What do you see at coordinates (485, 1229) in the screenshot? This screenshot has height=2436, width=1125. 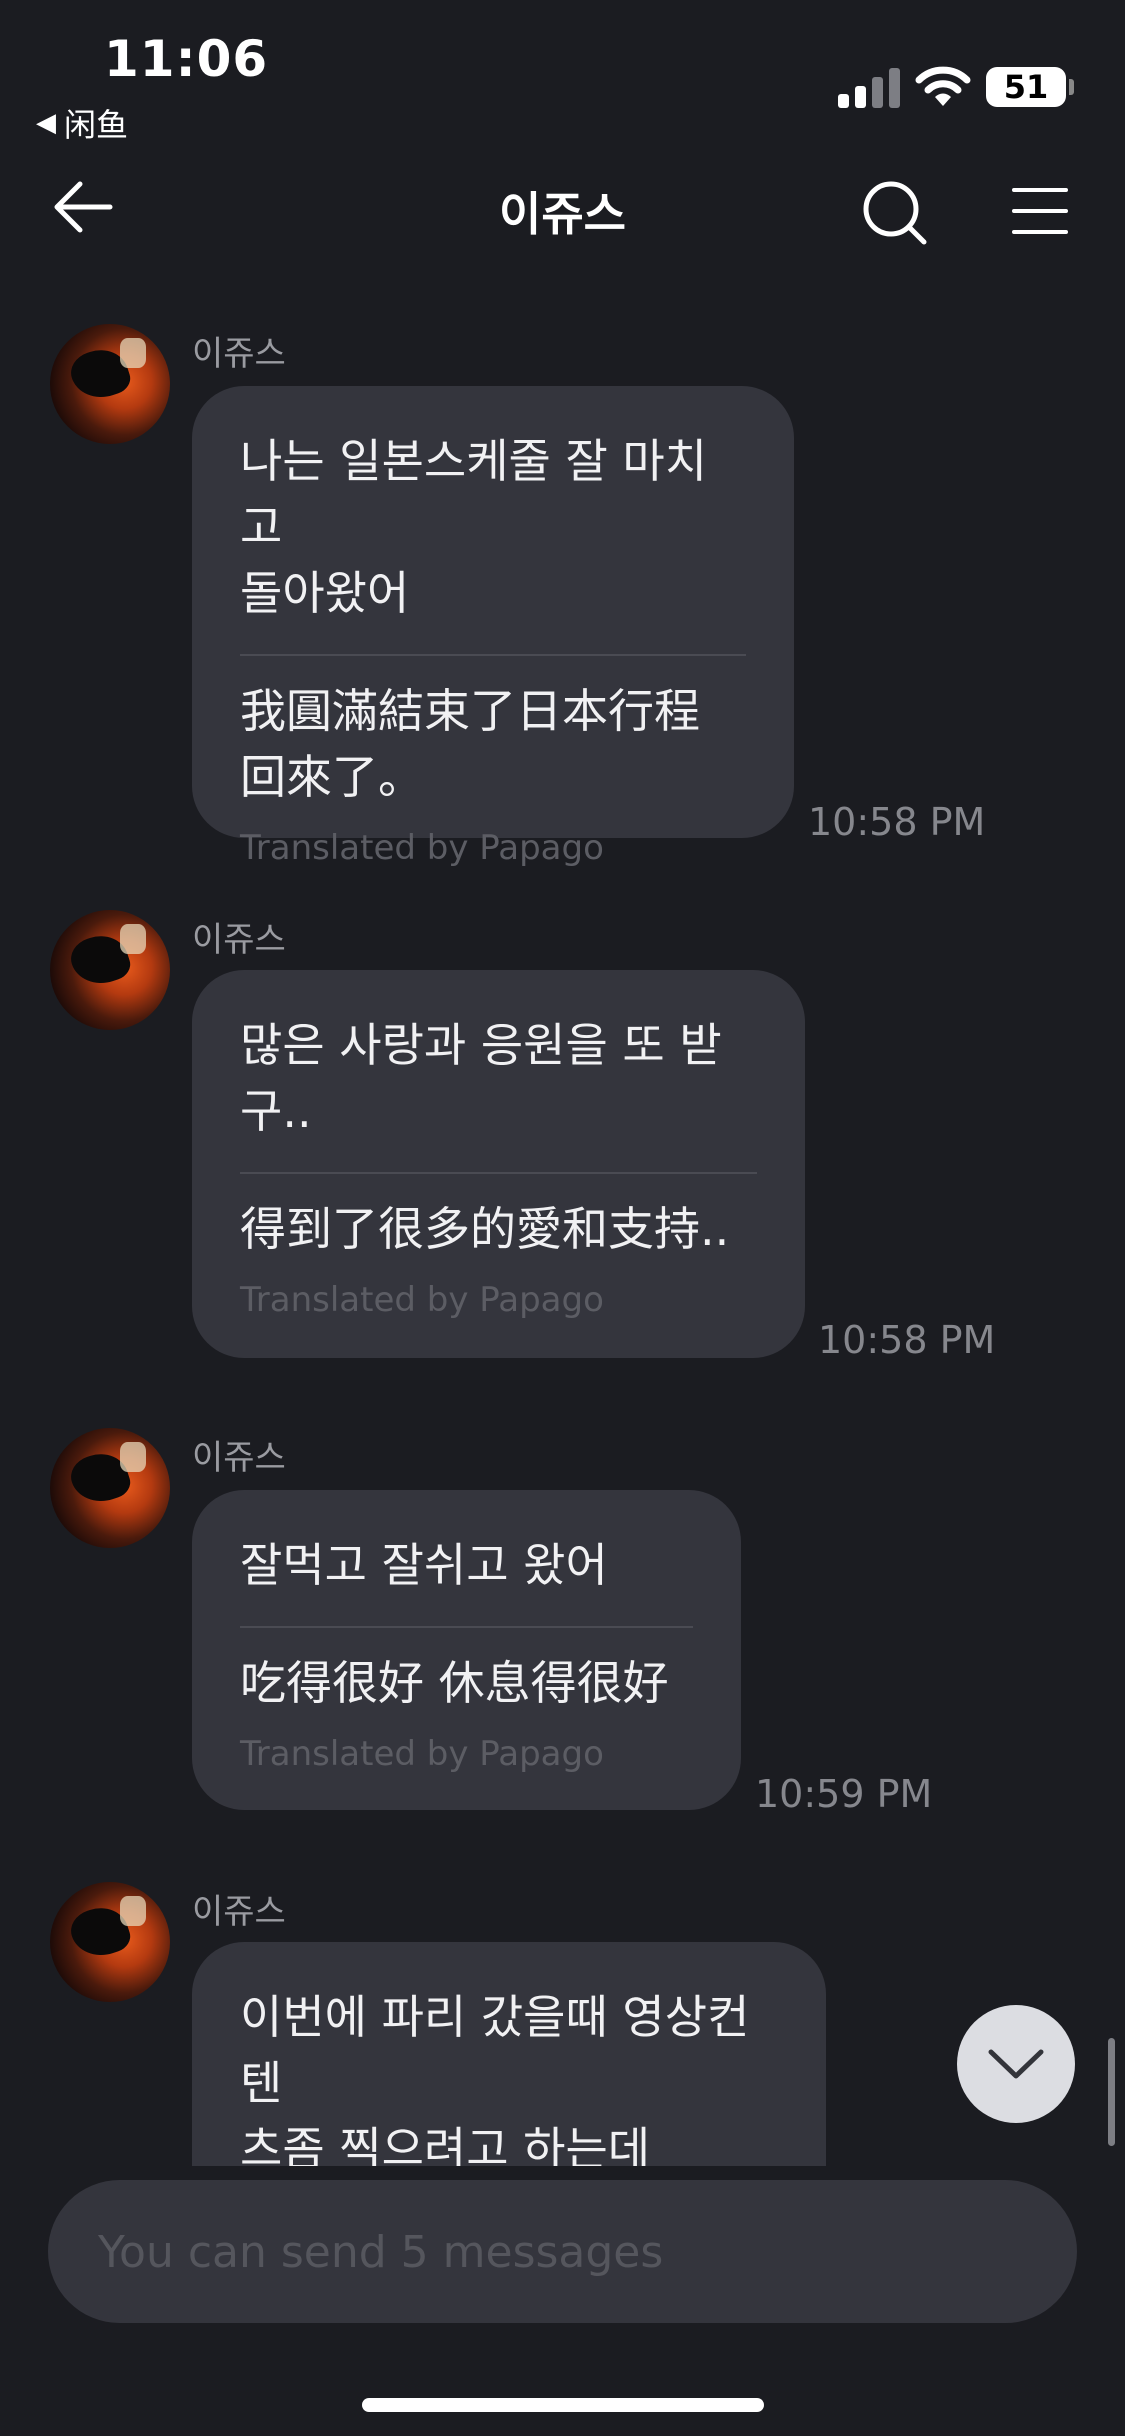 I see `message-translated-text: 得到了很多的愛和支持..` at bounding box center [485, 1229].